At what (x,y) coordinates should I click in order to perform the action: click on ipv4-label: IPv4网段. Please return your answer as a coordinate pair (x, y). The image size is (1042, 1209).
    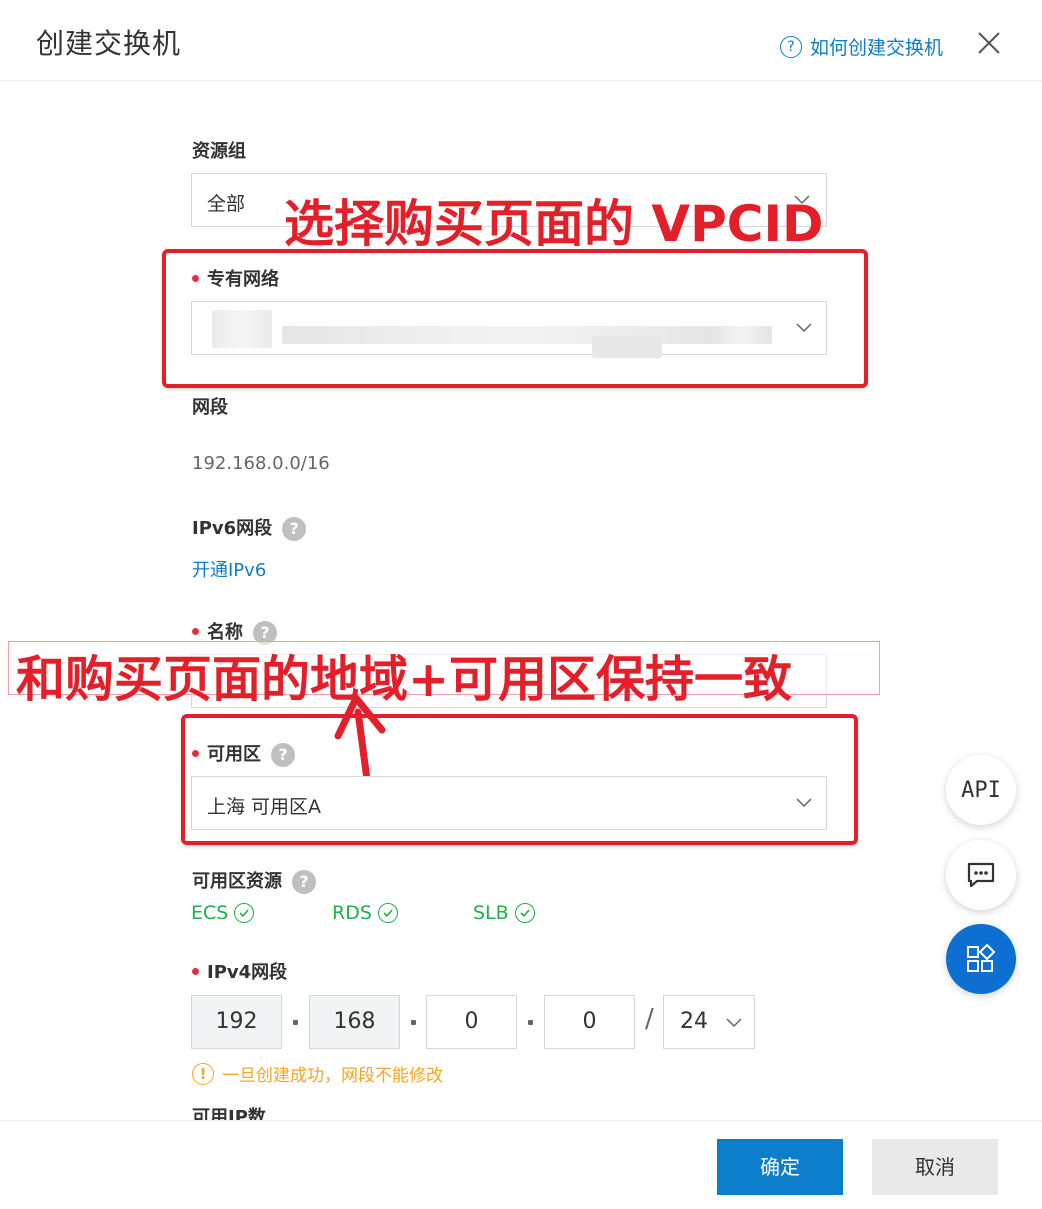
    Looking at the image, I should click on (239, 971).